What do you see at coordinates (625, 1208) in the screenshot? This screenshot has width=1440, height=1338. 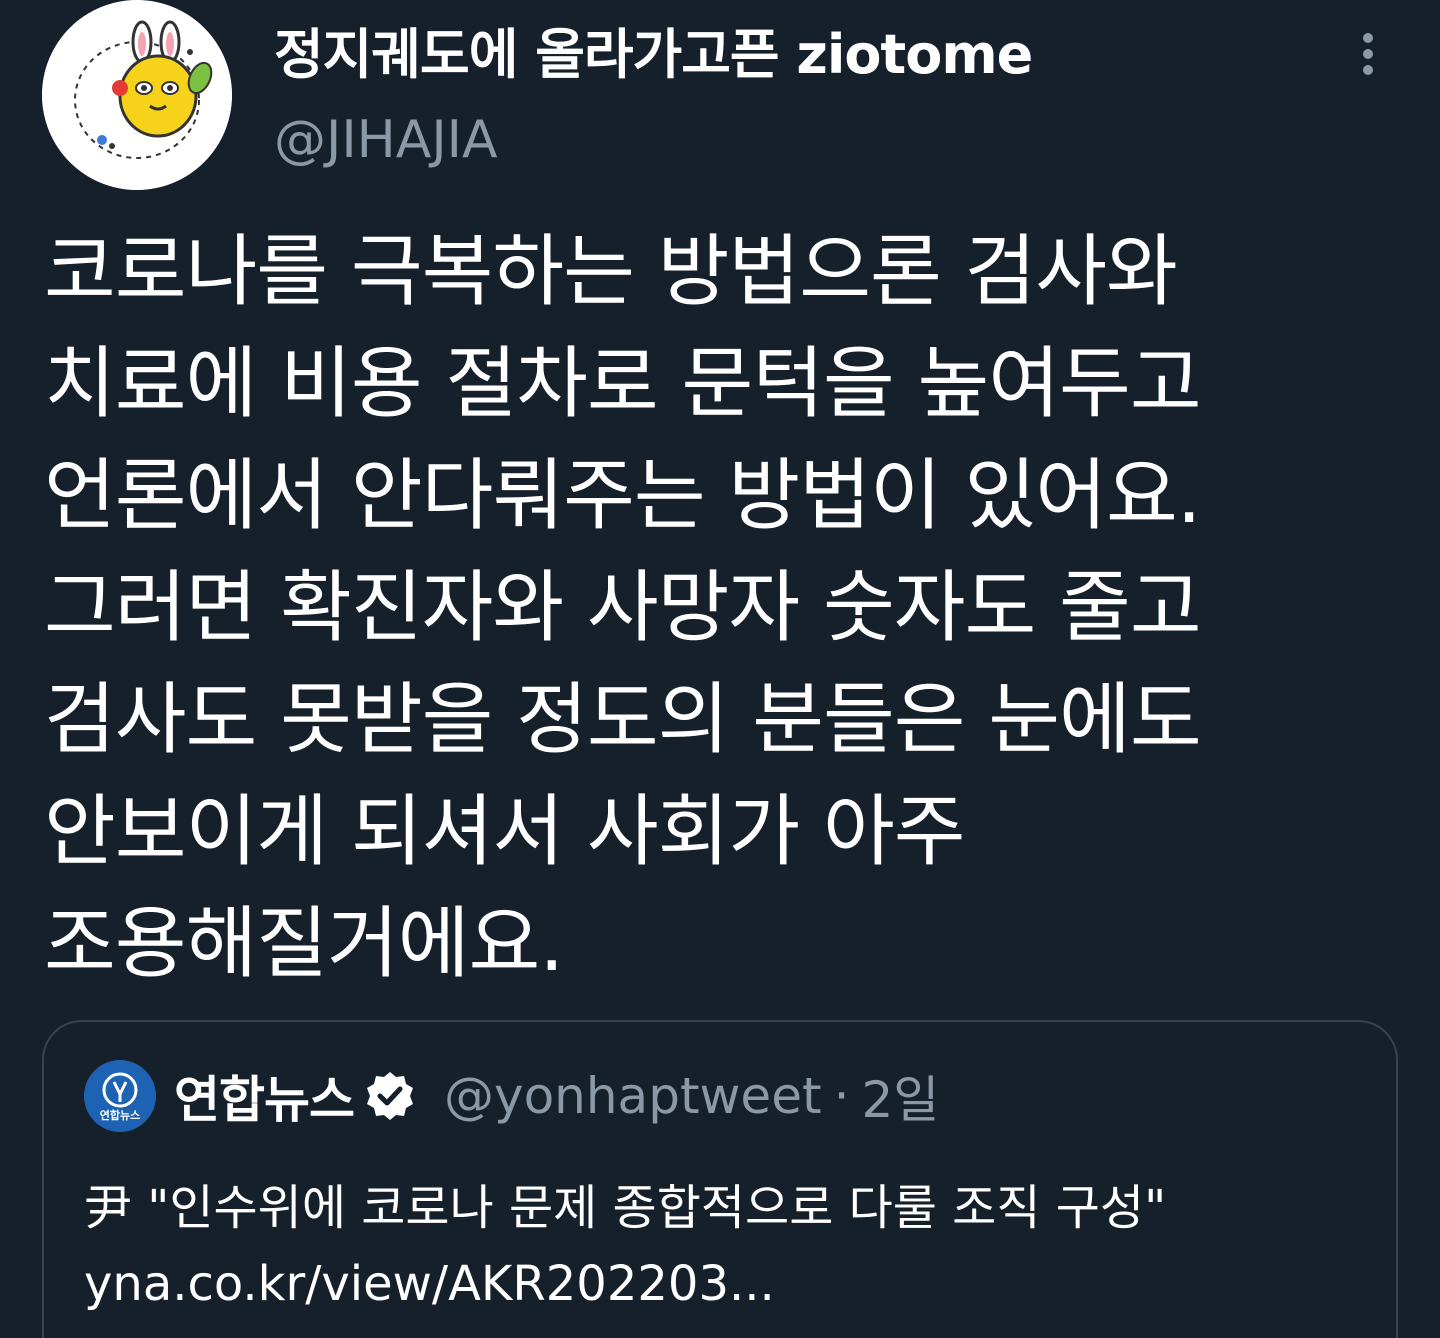 I see `quoted-text-line: 尹 "인수위에 코로나 문제 종합적으로 다룰 조직 구성"` at bounding box center [625, 1208].